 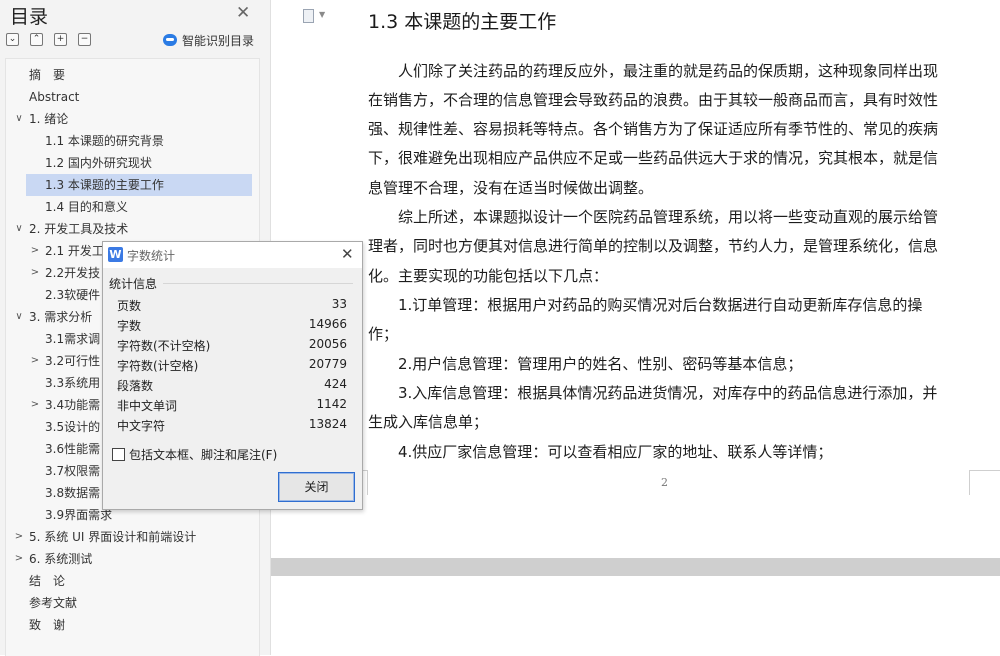 What do you see at coordinates (585, 364) in the screenshot?
I see `body-text-line: 2.用户信息管理：管理用户的姓名、性别、密码等基本信息；` at bounding box center [585, 364].